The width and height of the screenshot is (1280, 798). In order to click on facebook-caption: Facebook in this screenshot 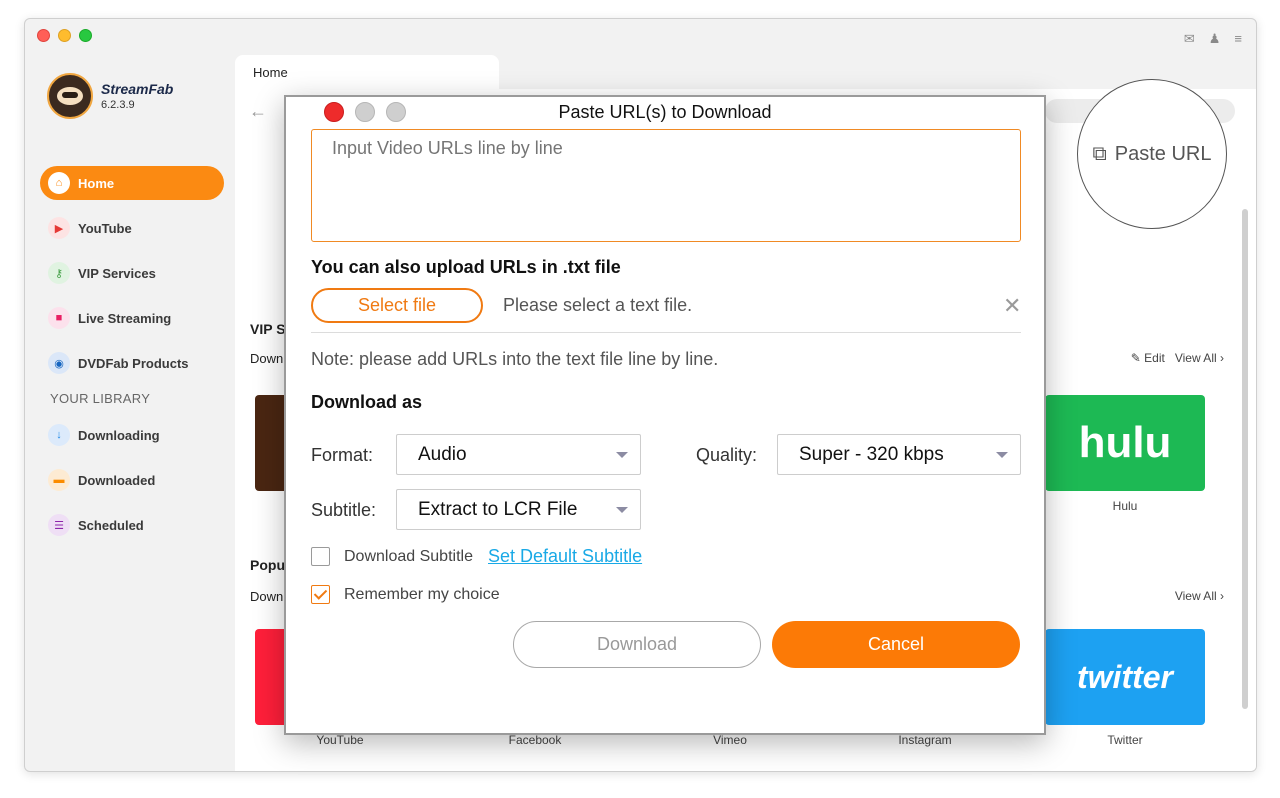, I will do `click(535, 740)`.